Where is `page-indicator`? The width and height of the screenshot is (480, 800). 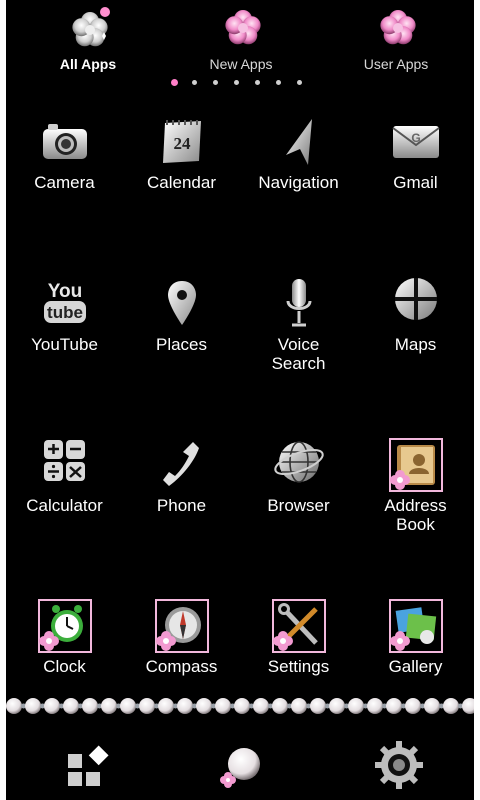 page-indicator is located at coordinates (241, 83).